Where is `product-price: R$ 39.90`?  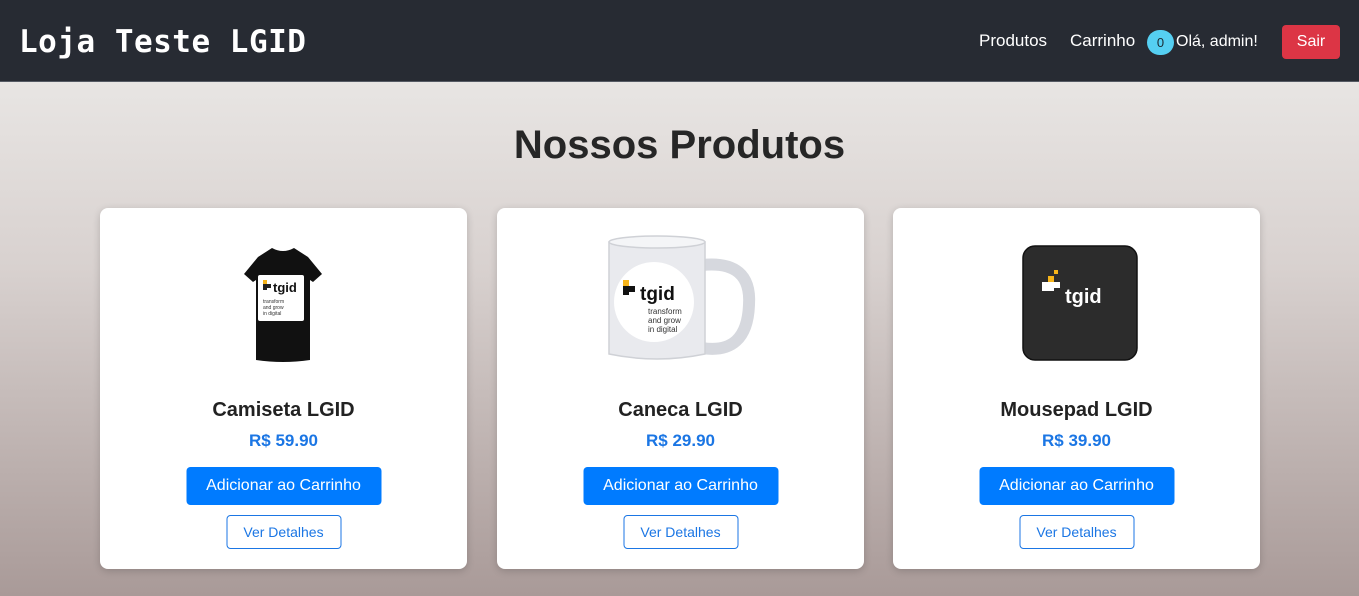
product-price: R$ 39.90 is located at coordinates (1076, 440).